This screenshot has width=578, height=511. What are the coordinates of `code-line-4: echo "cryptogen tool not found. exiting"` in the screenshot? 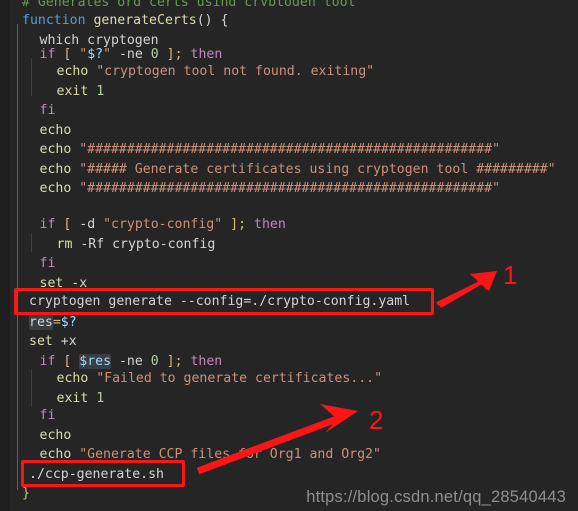 It's located at (187, 72).